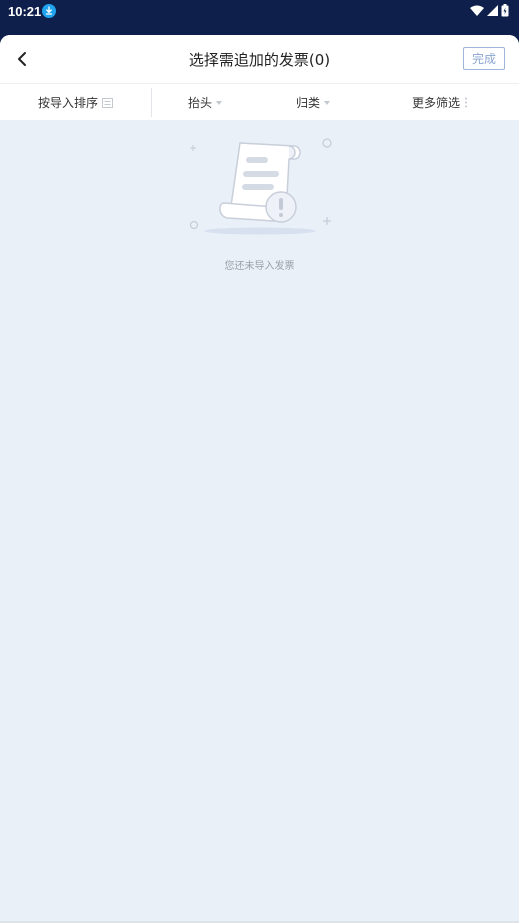  What do you see at coordinates (260, 186) in the screenshot?
I see `empty-invoice-illustration` at bounding box center [260, 186].